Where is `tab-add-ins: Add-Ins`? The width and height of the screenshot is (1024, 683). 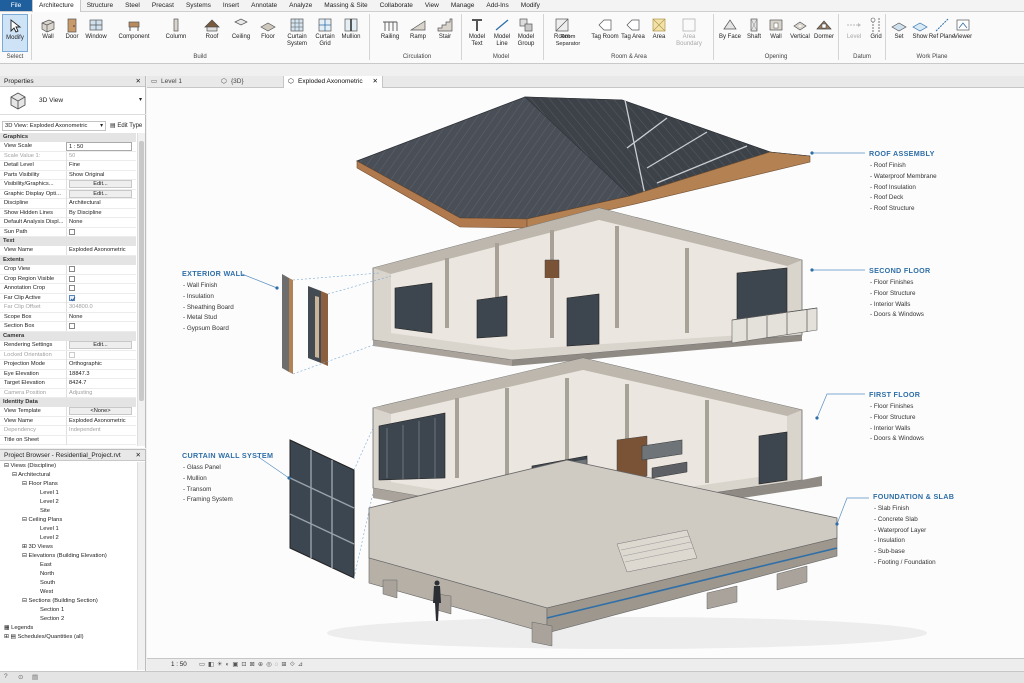 tab-add-ins: Add-Ins is located at coordinates (497, 5).